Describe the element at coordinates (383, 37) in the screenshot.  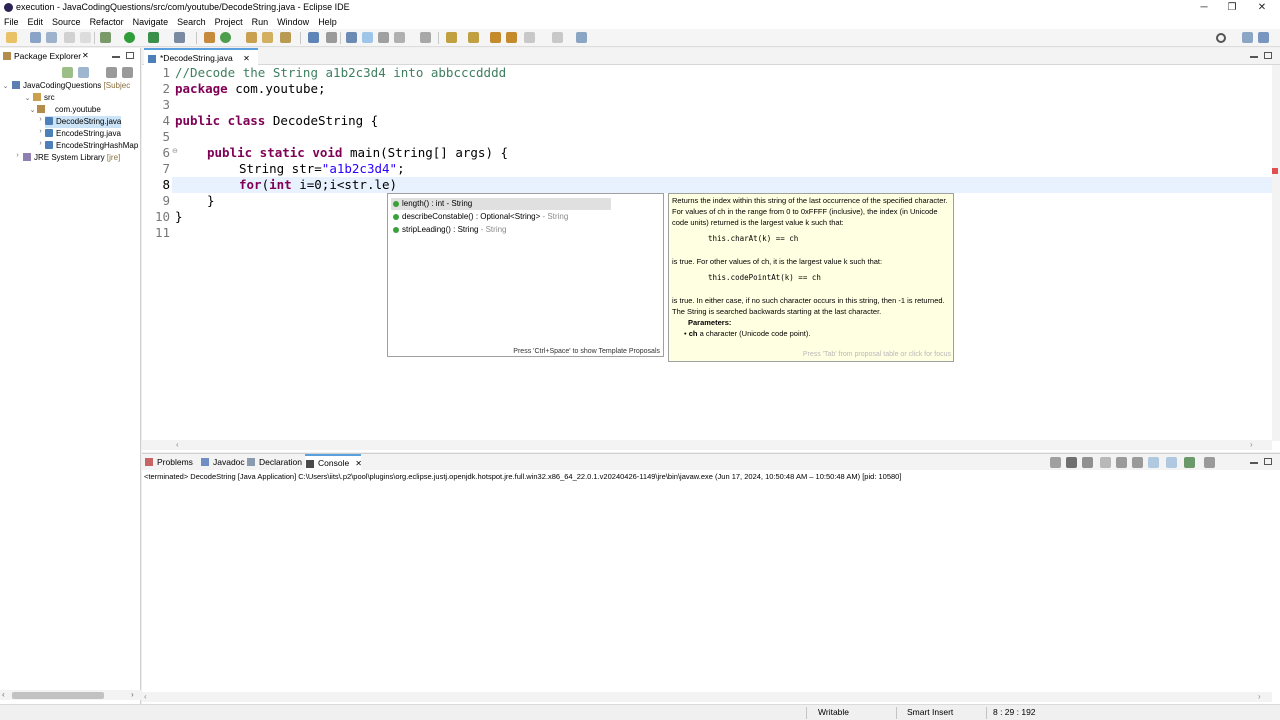
I see `block-select-icon` at that location.